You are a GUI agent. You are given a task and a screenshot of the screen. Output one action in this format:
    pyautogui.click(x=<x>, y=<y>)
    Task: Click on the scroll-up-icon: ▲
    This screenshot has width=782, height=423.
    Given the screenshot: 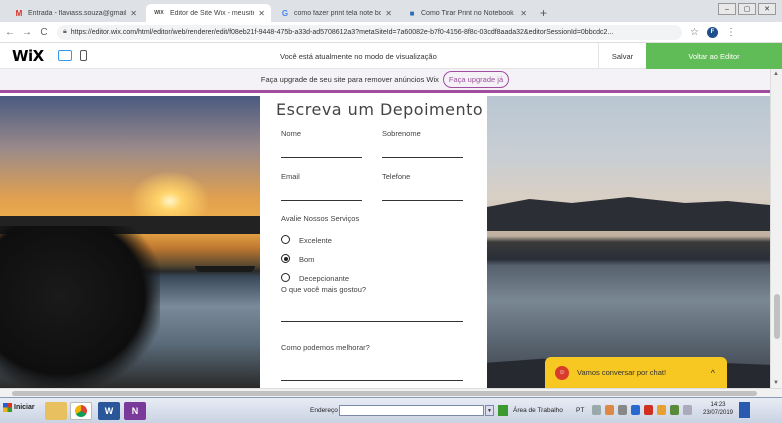 What is the action you would take?
    pyautogui.click(x=776, y=74)
    